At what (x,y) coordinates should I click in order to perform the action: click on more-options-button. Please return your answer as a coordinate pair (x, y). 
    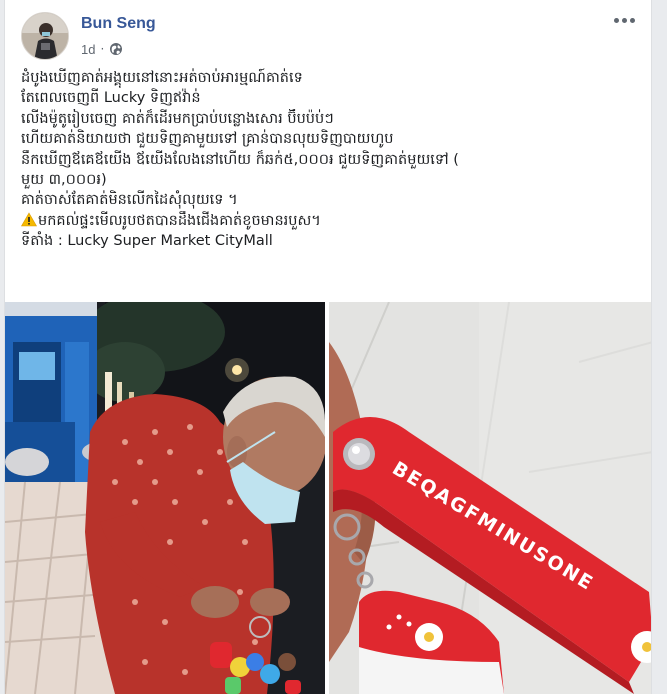
    Looking at the image, I should click on (624, 20).